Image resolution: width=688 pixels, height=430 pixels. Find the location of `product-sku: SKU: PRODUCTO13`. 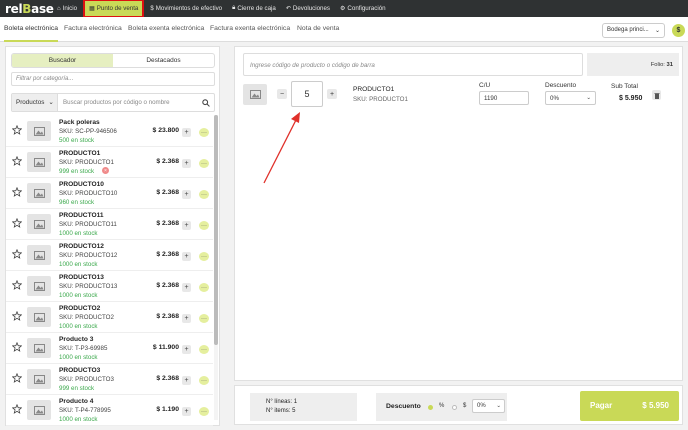

product-sku: SKU: PRODUCTO13 is located at coordinates (88, 286).